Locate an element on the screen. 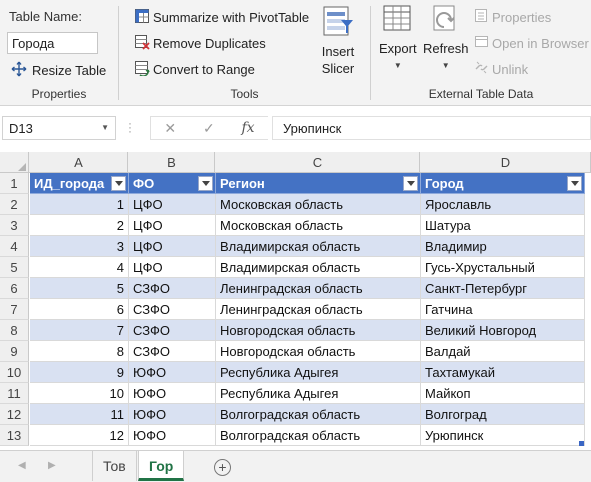  column-header-b: B is located at coordinates (172, 162).